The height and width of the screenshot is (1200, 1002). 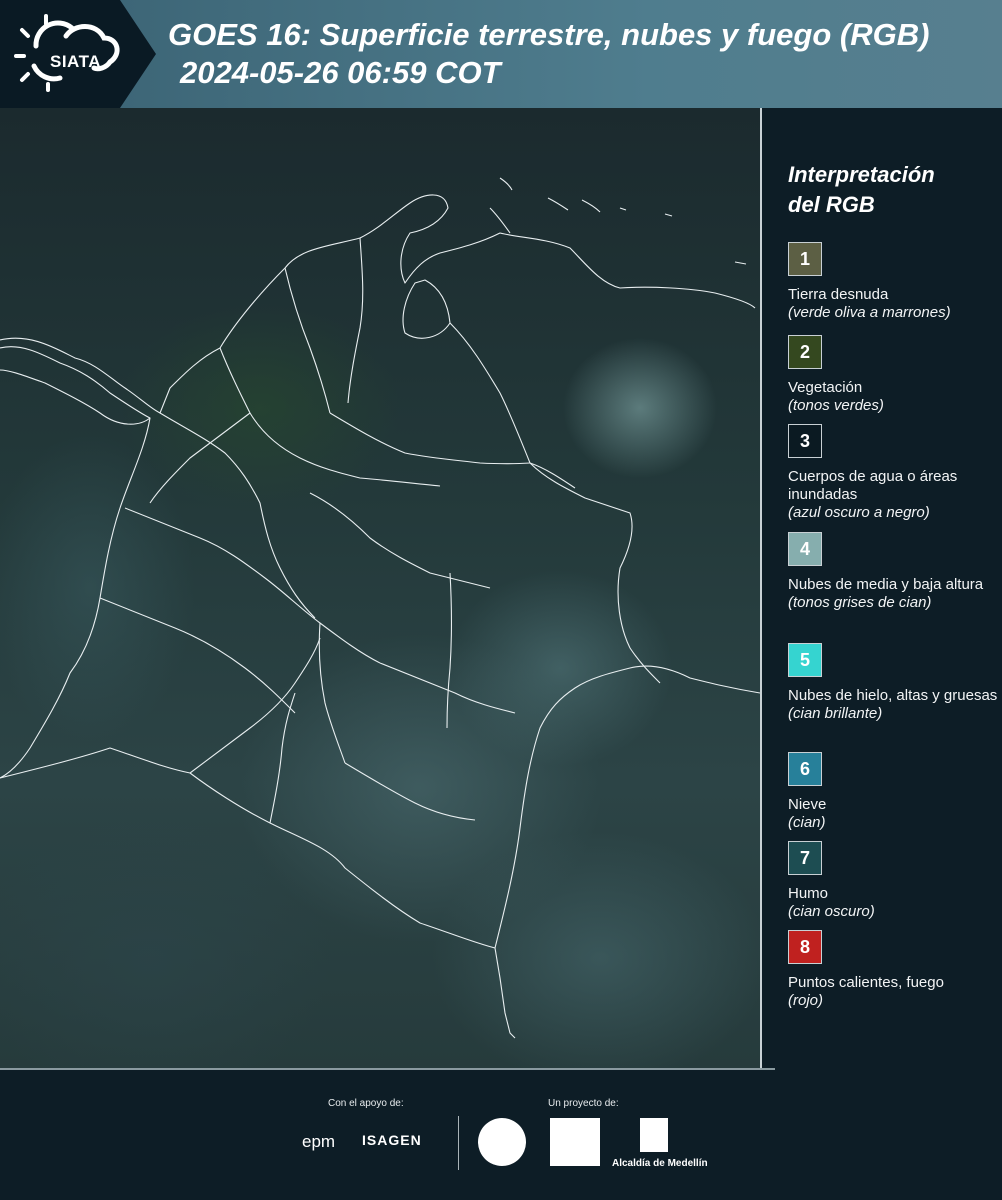 I want to click on legend-item-note: (tonos grises de cian), so click(x=860, y=602).